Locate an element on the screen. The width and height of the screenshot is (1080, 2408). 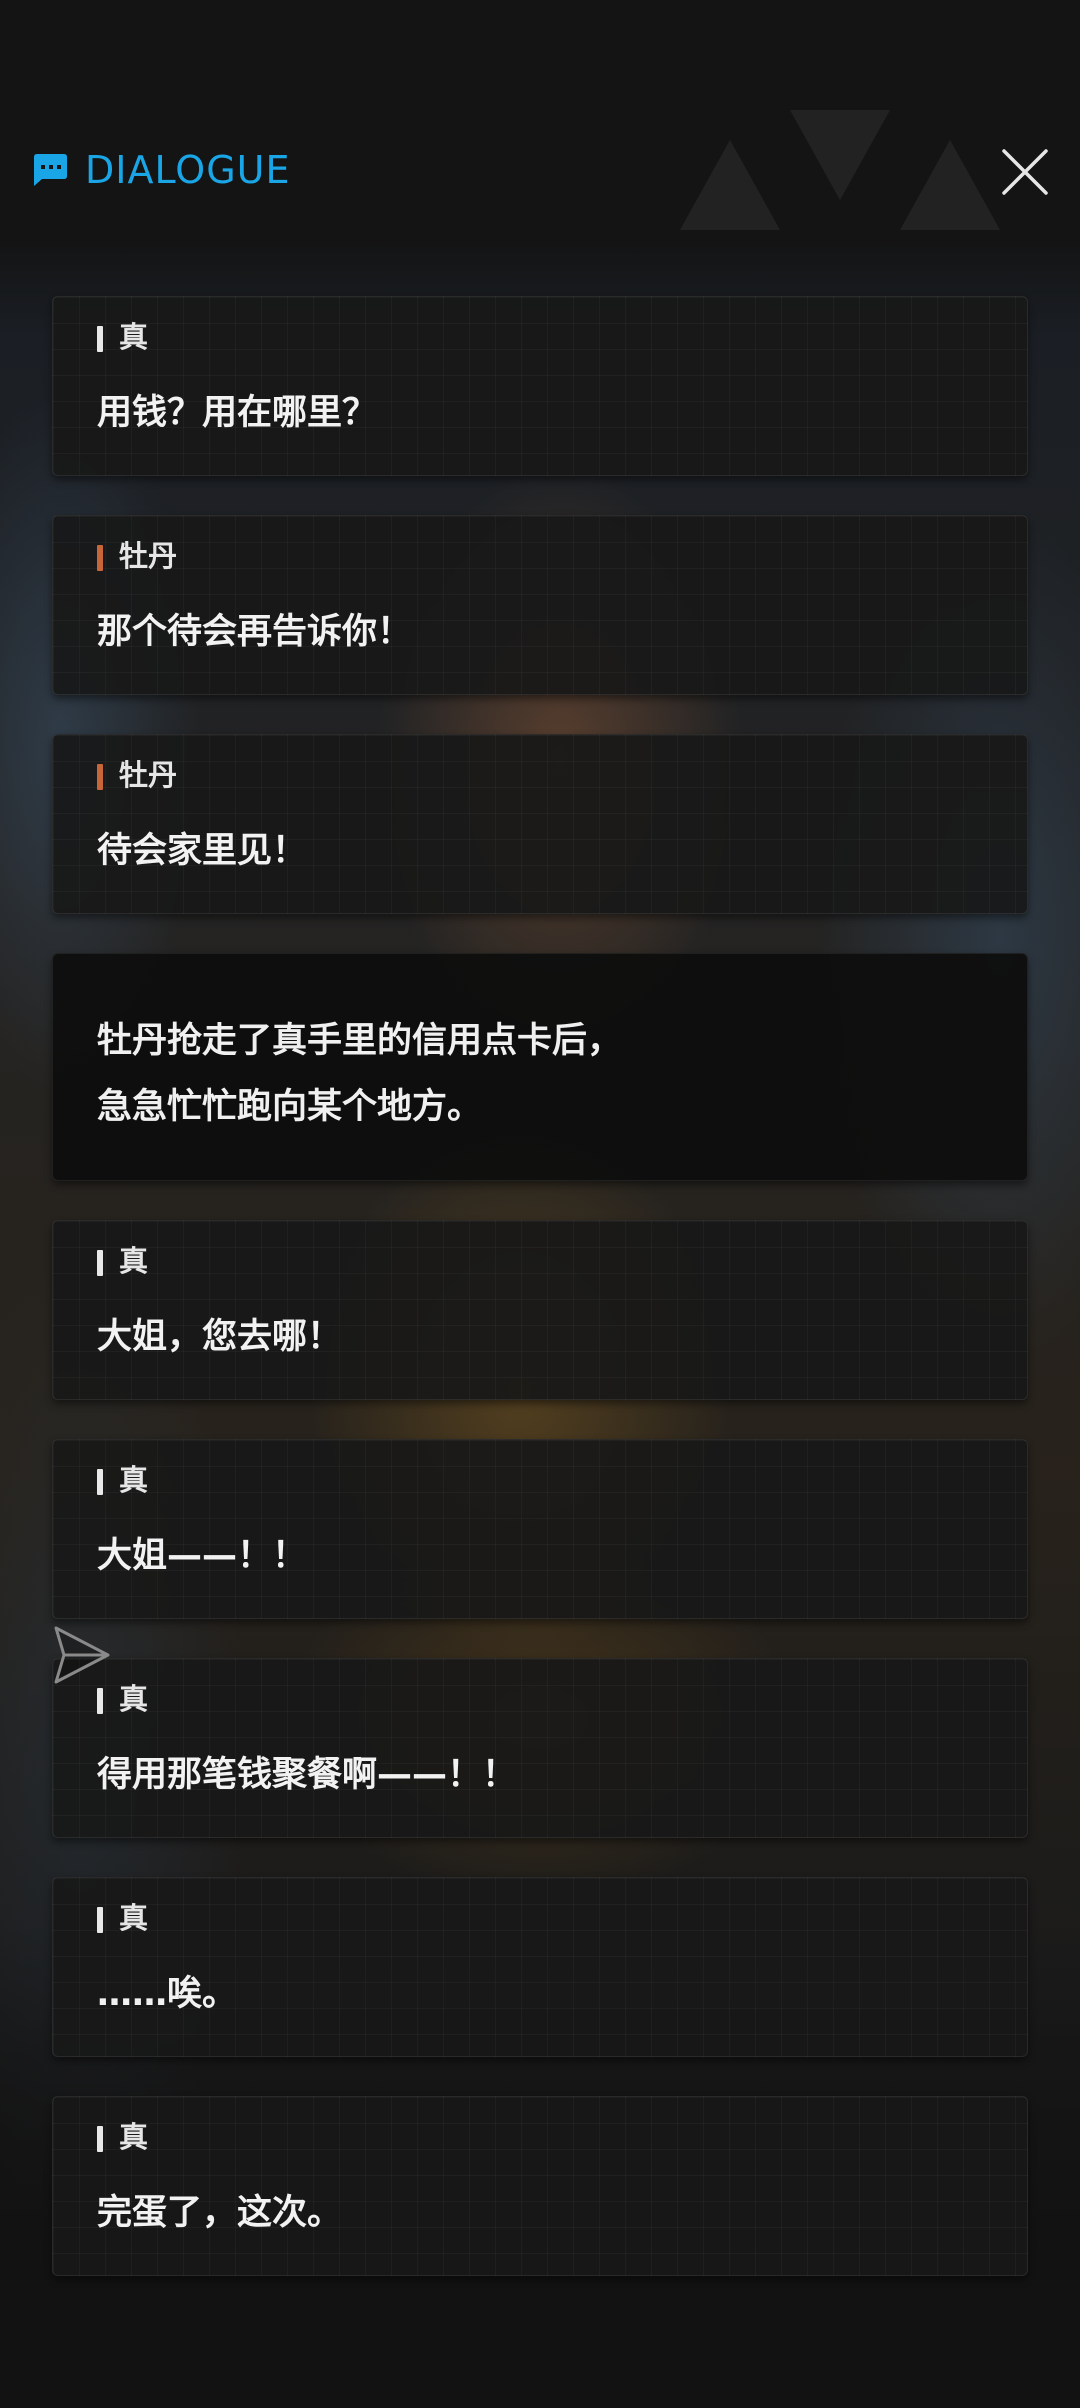
dialogue-text: 大姐——！！ is located at coordinates (202, 1556).